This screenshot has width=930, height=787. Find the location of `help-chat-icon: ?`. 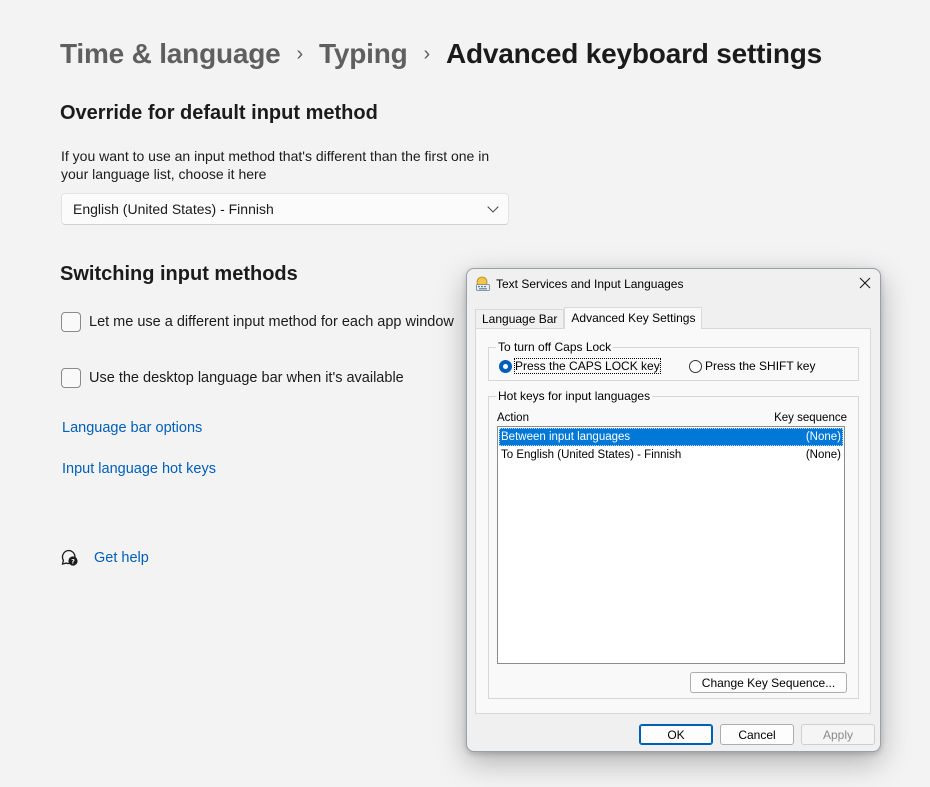

help-chat-icon: ? is located at coordinates (69, 557).